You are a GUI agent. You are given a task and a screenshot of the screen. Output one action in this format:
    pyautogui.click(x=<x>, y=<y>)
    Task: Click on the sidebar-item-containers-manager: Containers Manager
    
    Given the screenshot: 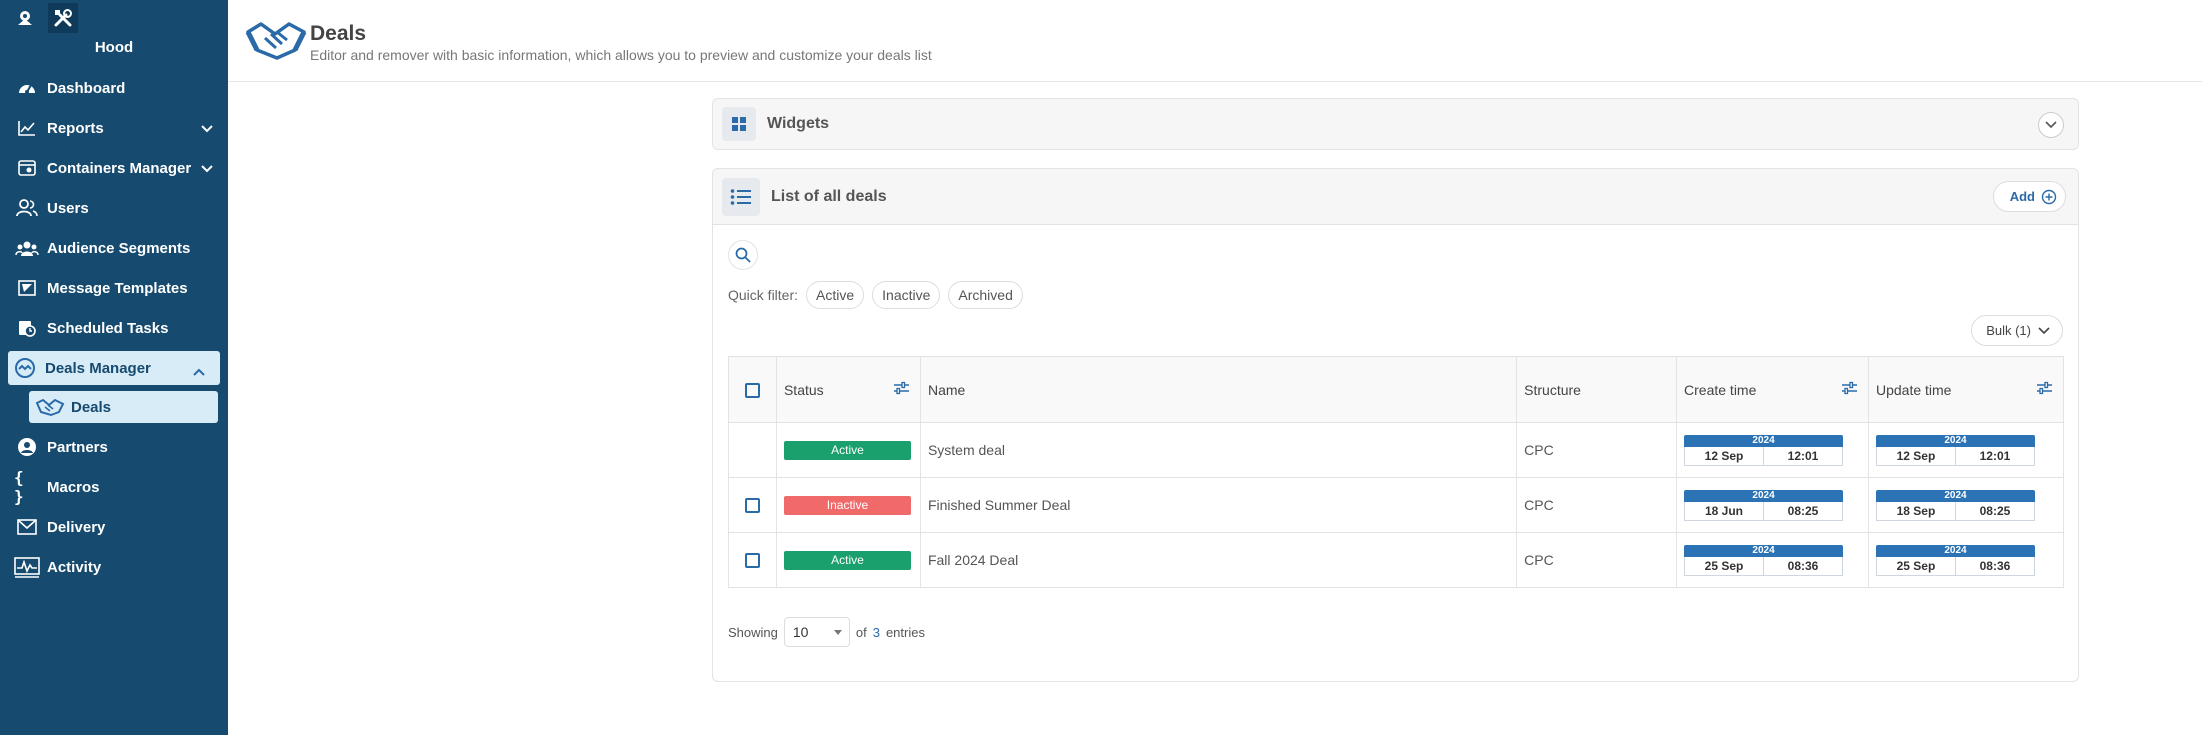 What is the action you would take?
    pyautogui.click(x=114, y=168)
    